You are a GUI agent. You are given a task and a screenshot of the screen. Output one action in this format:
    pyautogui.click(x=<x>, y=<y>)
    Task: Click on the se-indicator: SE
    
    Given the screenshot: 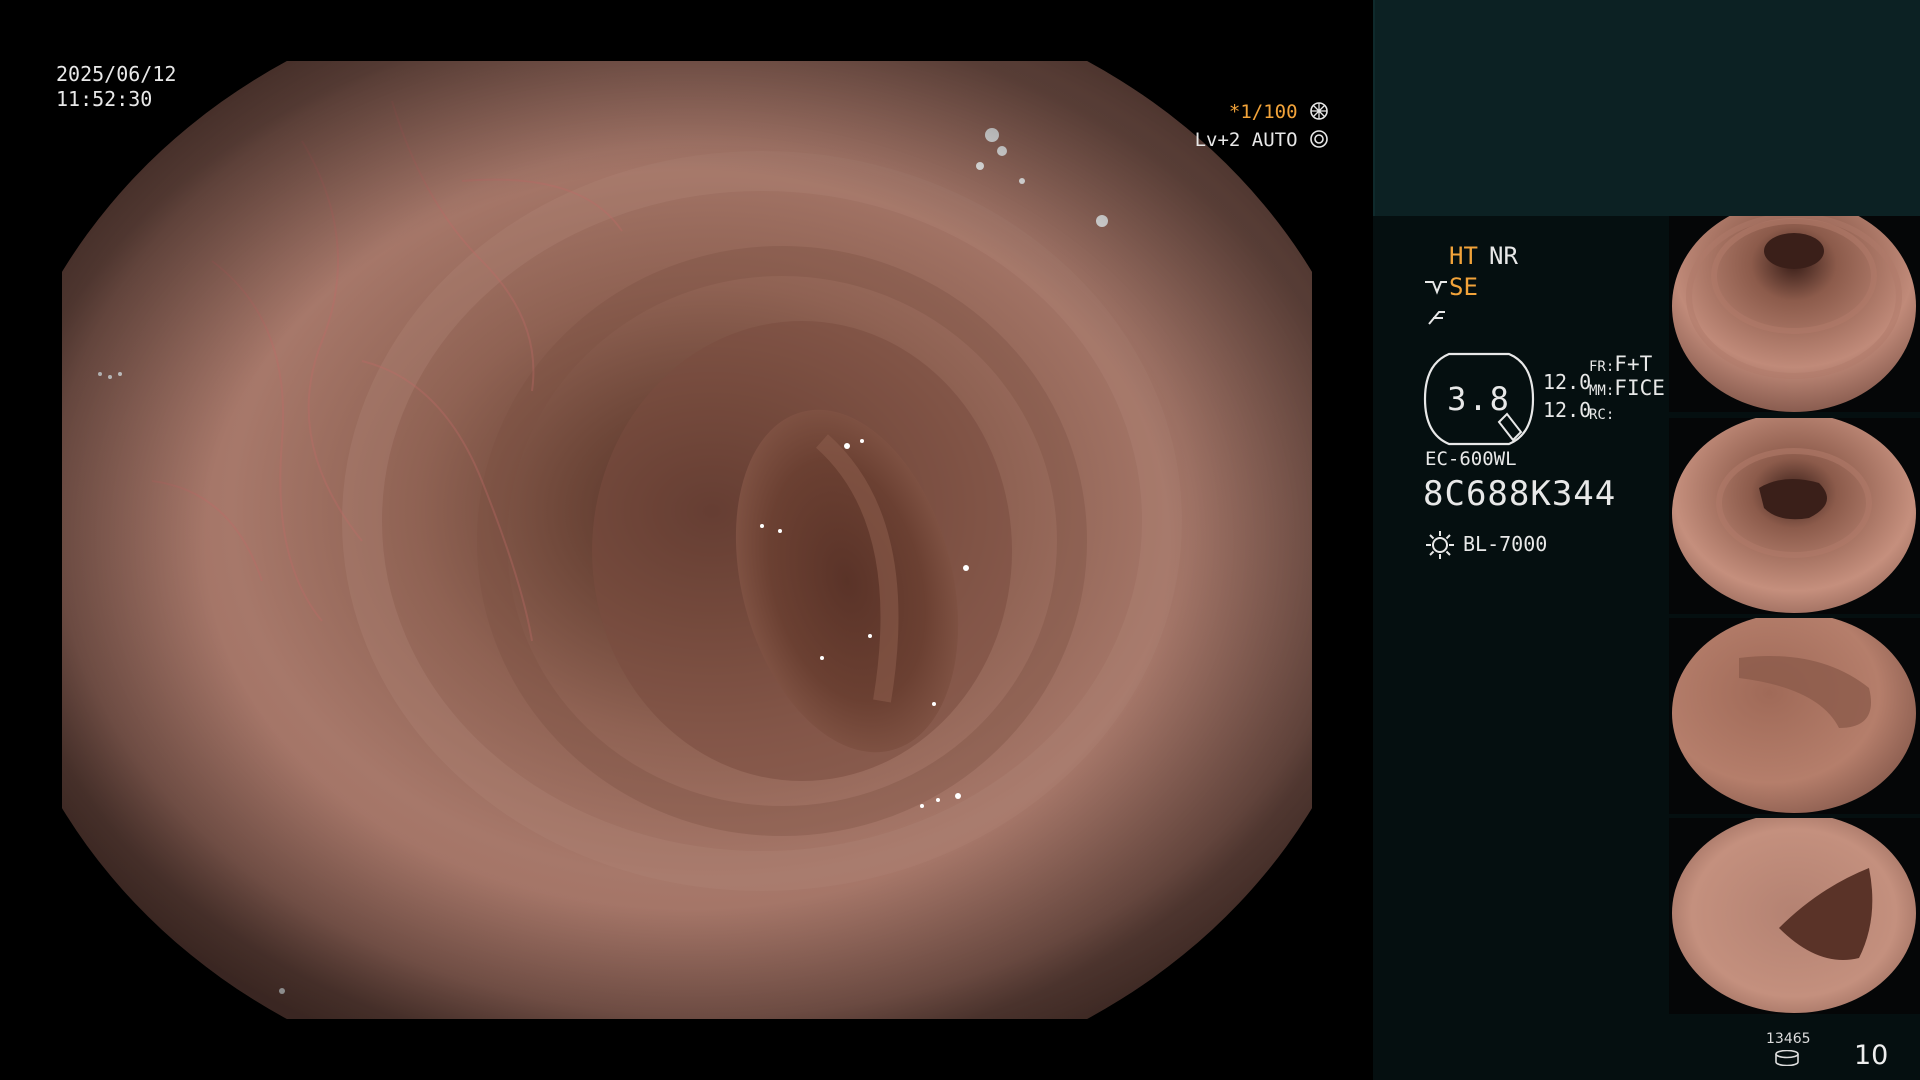 What is the action you would take?
    pyautogui.click(x=1463, y=287)
    